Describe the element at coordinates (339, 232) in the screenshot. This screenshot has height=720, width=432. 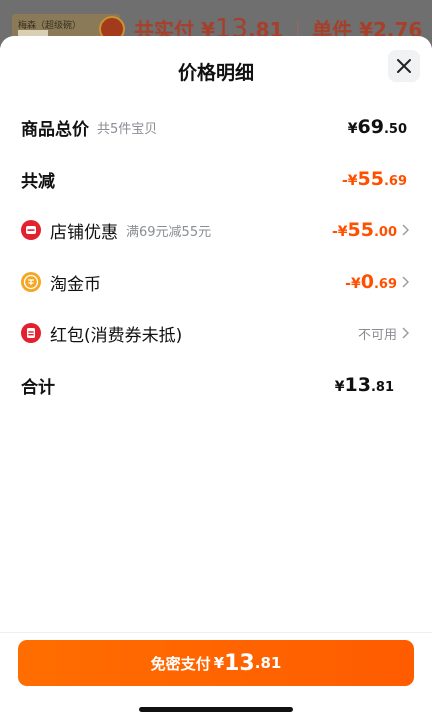
I see `store-discount-currency: -¥` at that location.